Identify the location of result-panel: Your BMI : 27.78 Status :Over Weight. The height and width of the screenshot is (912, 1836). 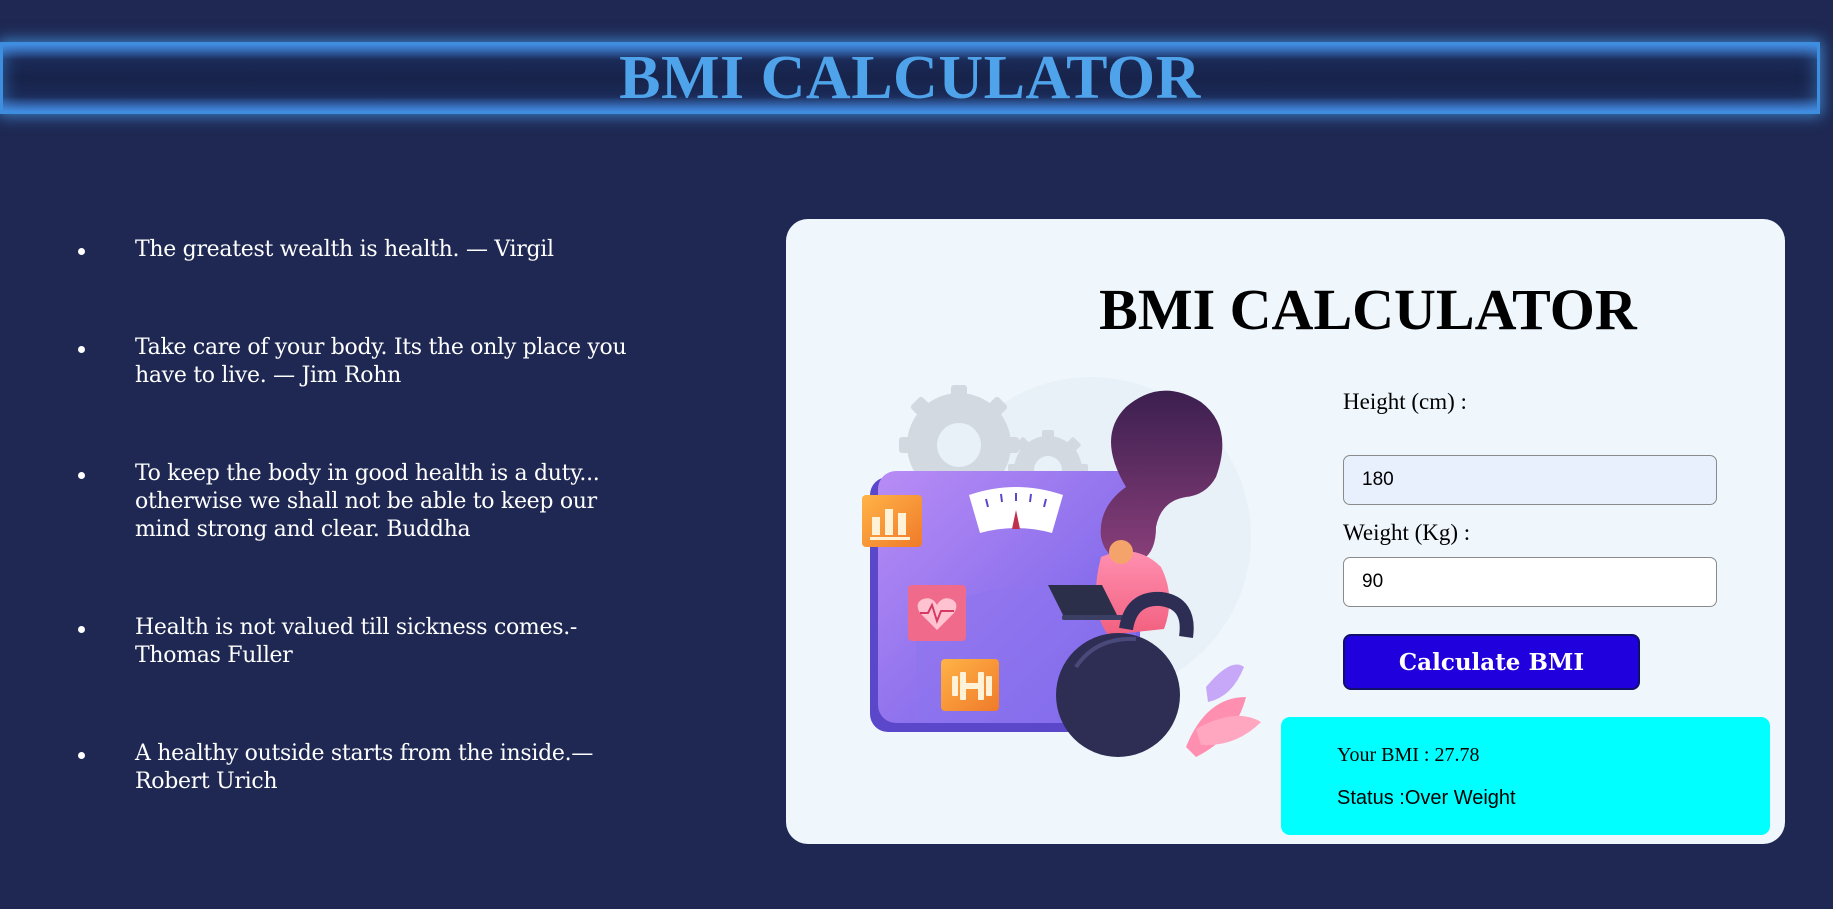
(1525, 776).